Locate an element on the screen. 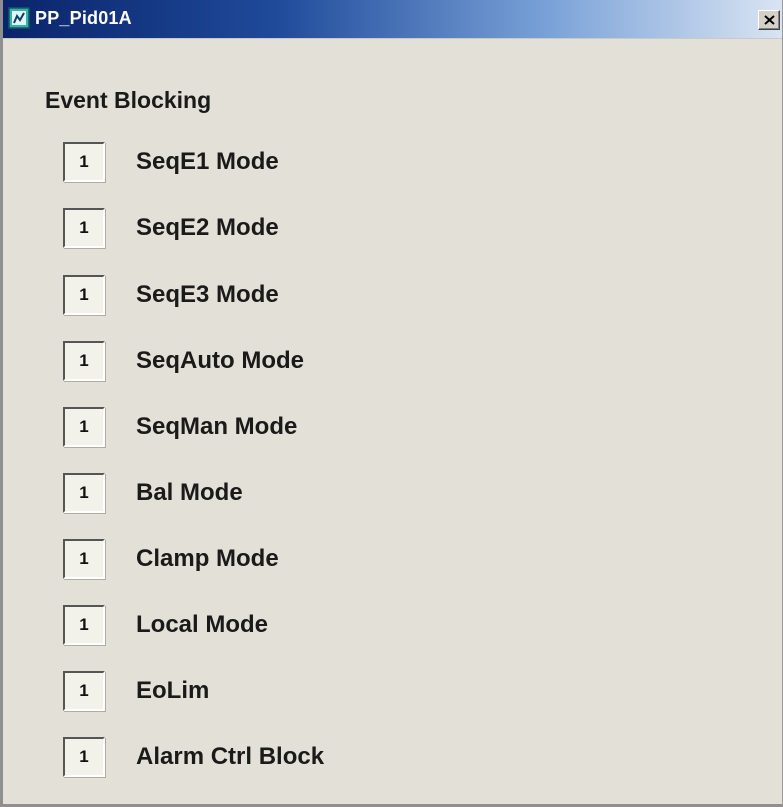  window-title: PP_Pid01A is located at coordinates (83, 18).